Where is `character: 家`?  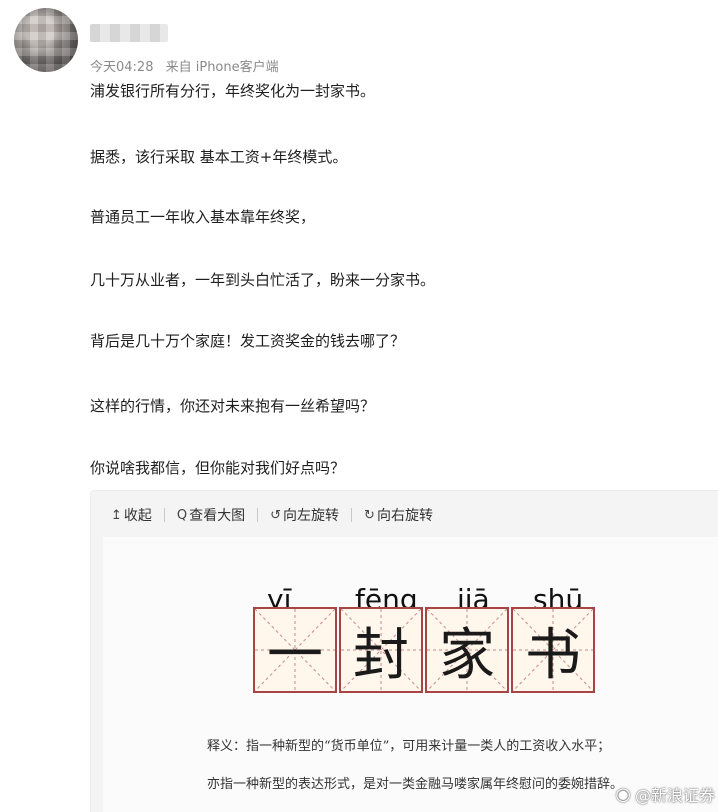 character: 家 is located at coordinates (467, 655).